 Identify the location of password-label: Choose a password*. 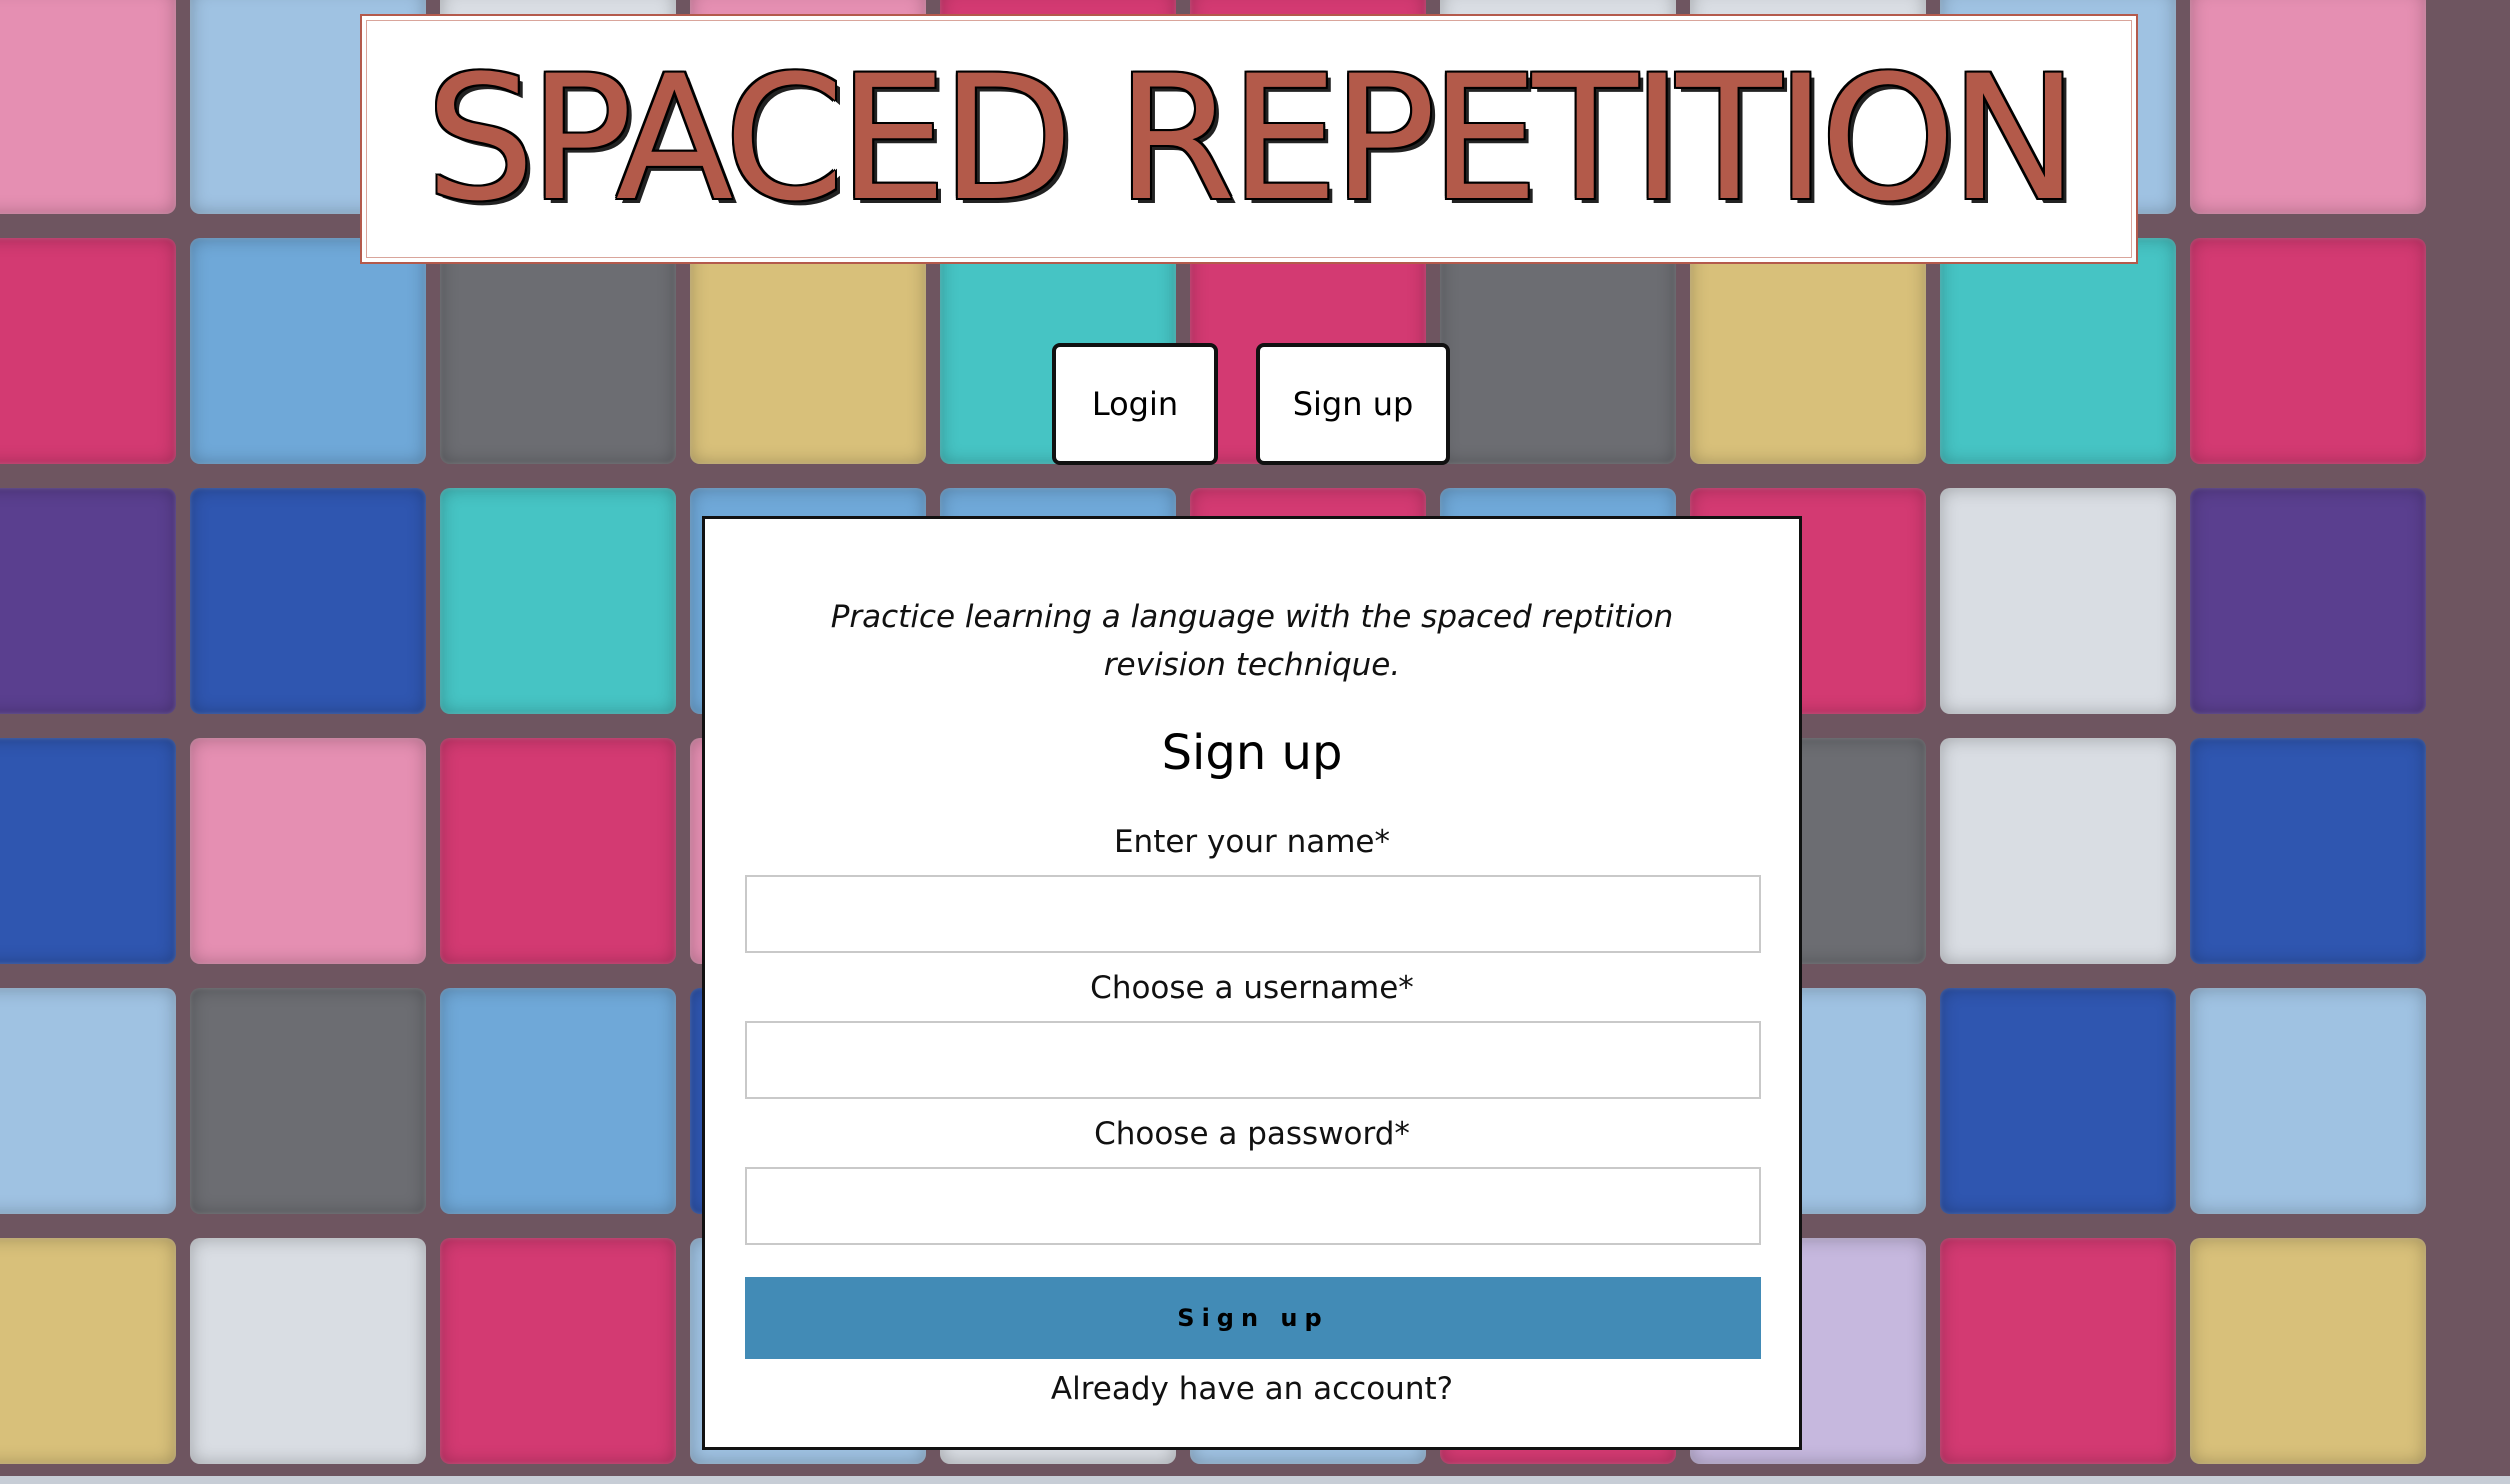
(1252, 1134).